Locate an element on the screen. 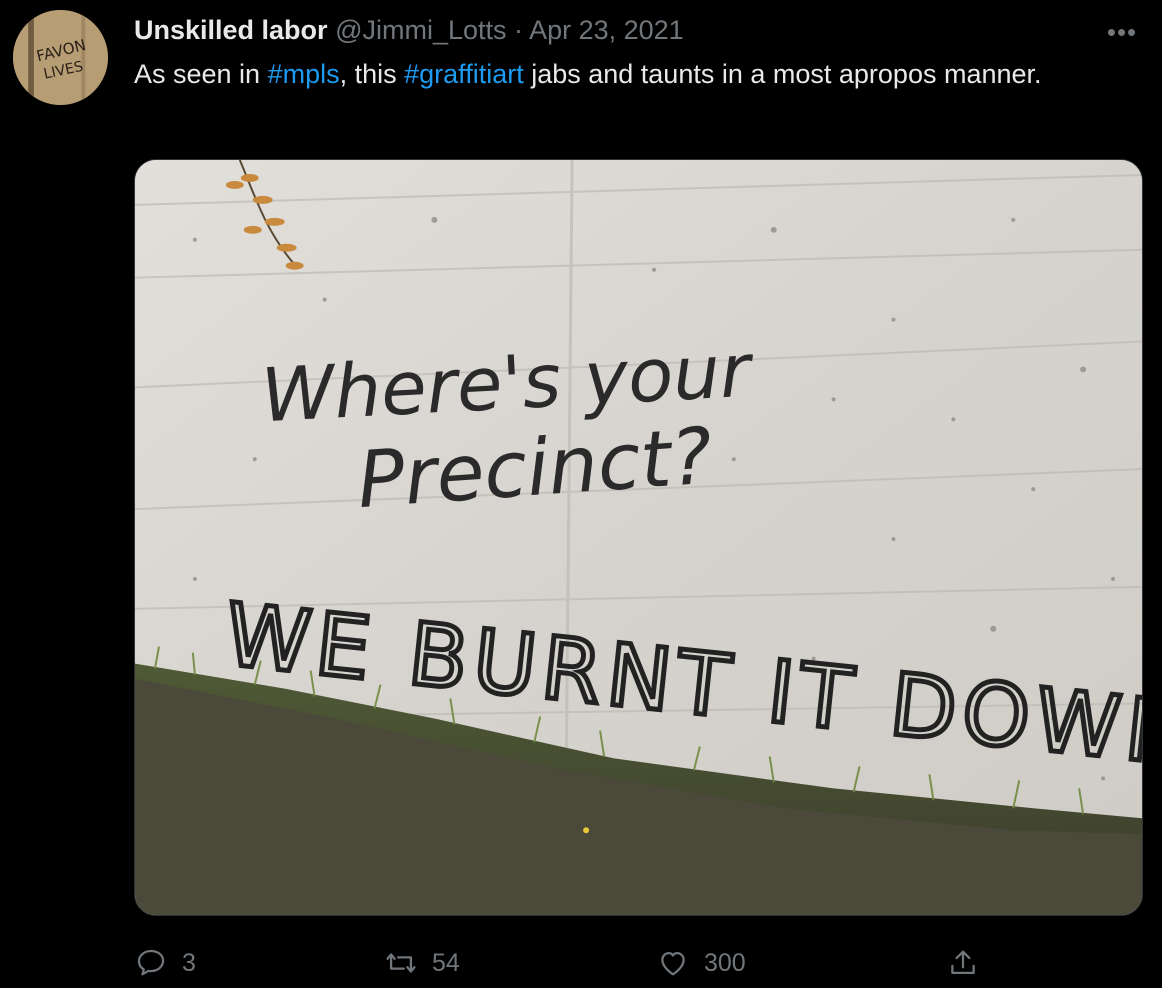  reply-count: 3 is located at coordinates (189, 962).